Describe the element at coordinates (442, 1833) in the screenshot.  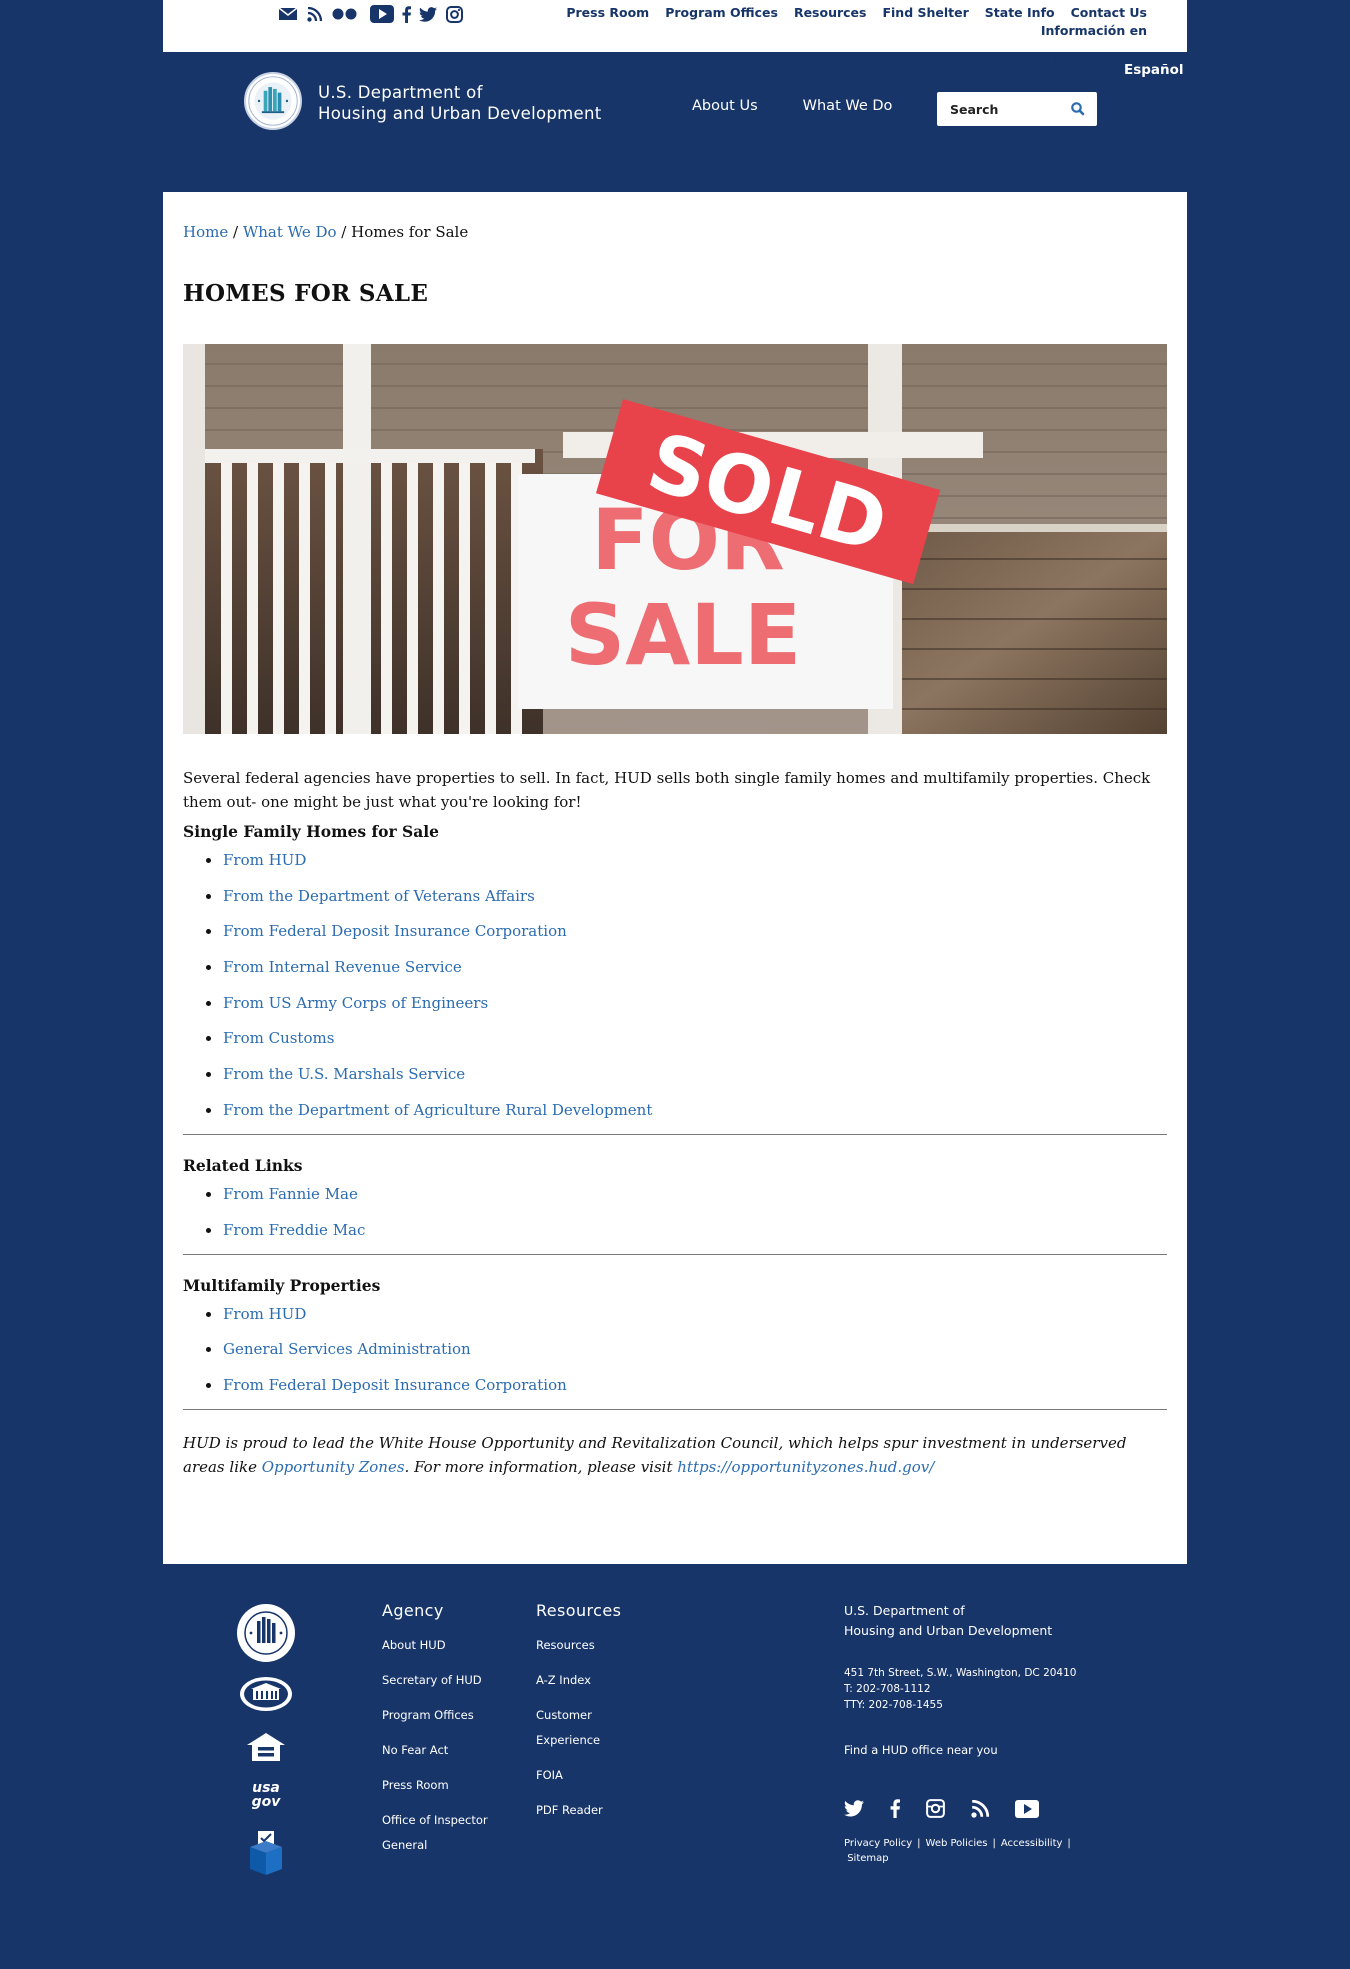
I see `footer-link-inspector-general: Office of Inspector General` at that location.